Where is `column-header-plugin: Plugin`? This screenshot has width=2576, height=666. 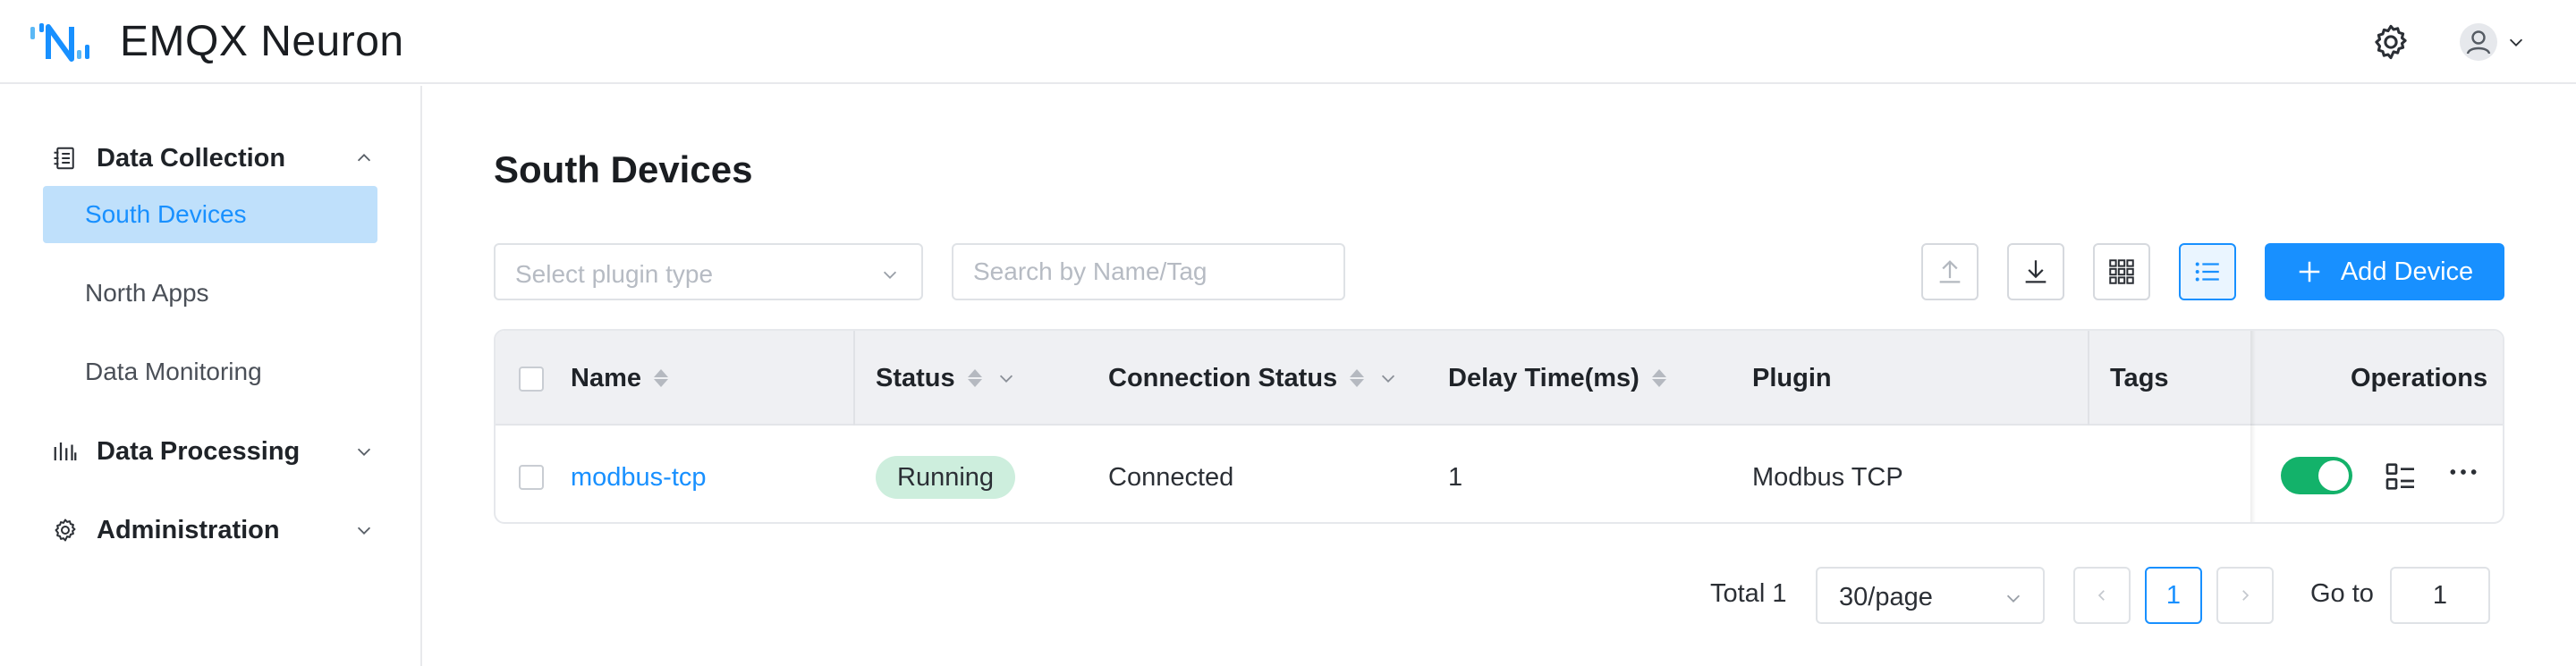 column-header-plugin: Plugin is located at coordinates (1792, 378).